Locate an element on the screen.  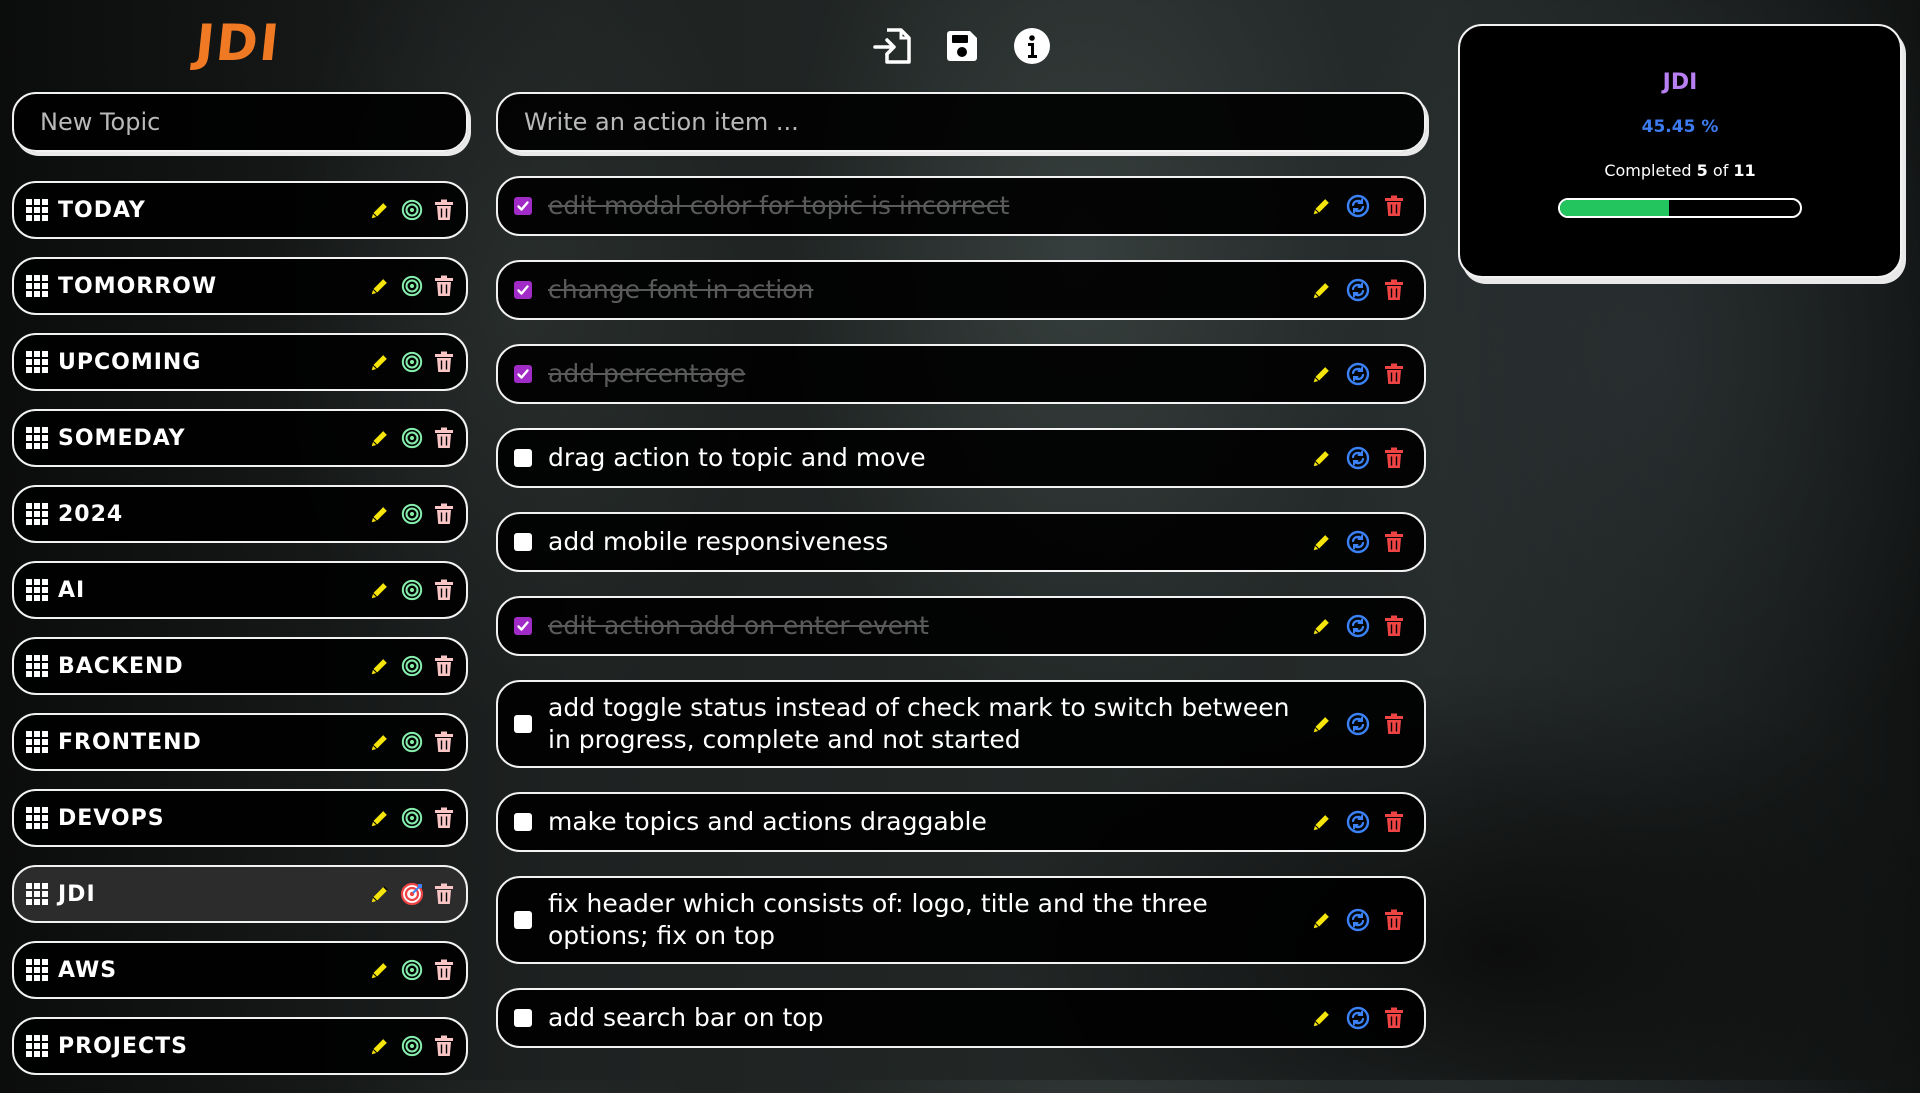
topic-item: 2024 is located at coordinates (240, 514).